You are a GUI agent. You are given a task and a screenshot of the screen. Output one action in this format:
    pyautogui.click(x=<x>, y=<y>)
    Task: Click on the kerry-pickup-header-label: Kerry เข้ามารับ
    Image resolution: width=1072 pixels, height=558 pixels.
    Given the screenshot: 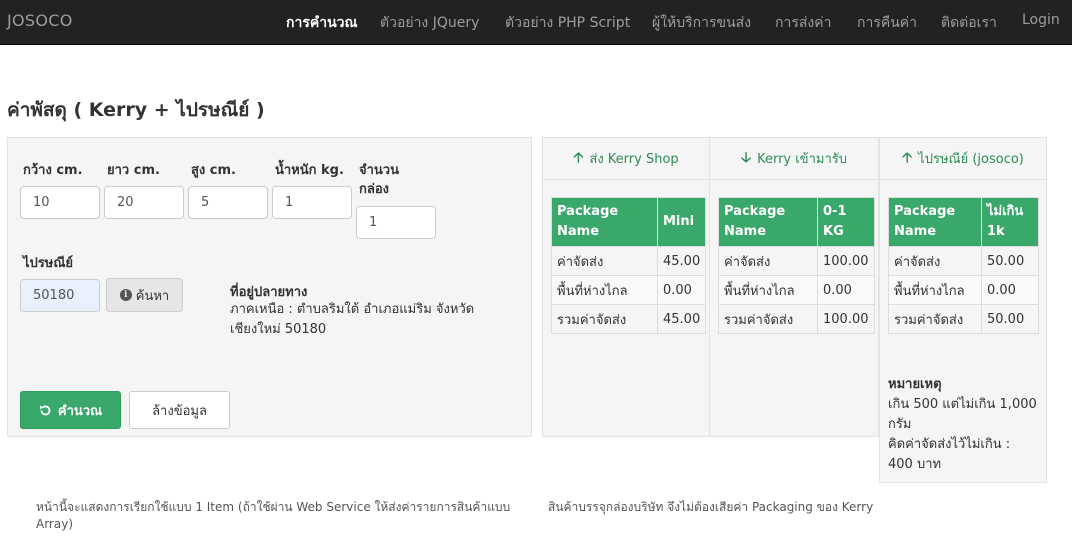 What is the action you would take?
    pyautogui.click(x=802, y=159)
    